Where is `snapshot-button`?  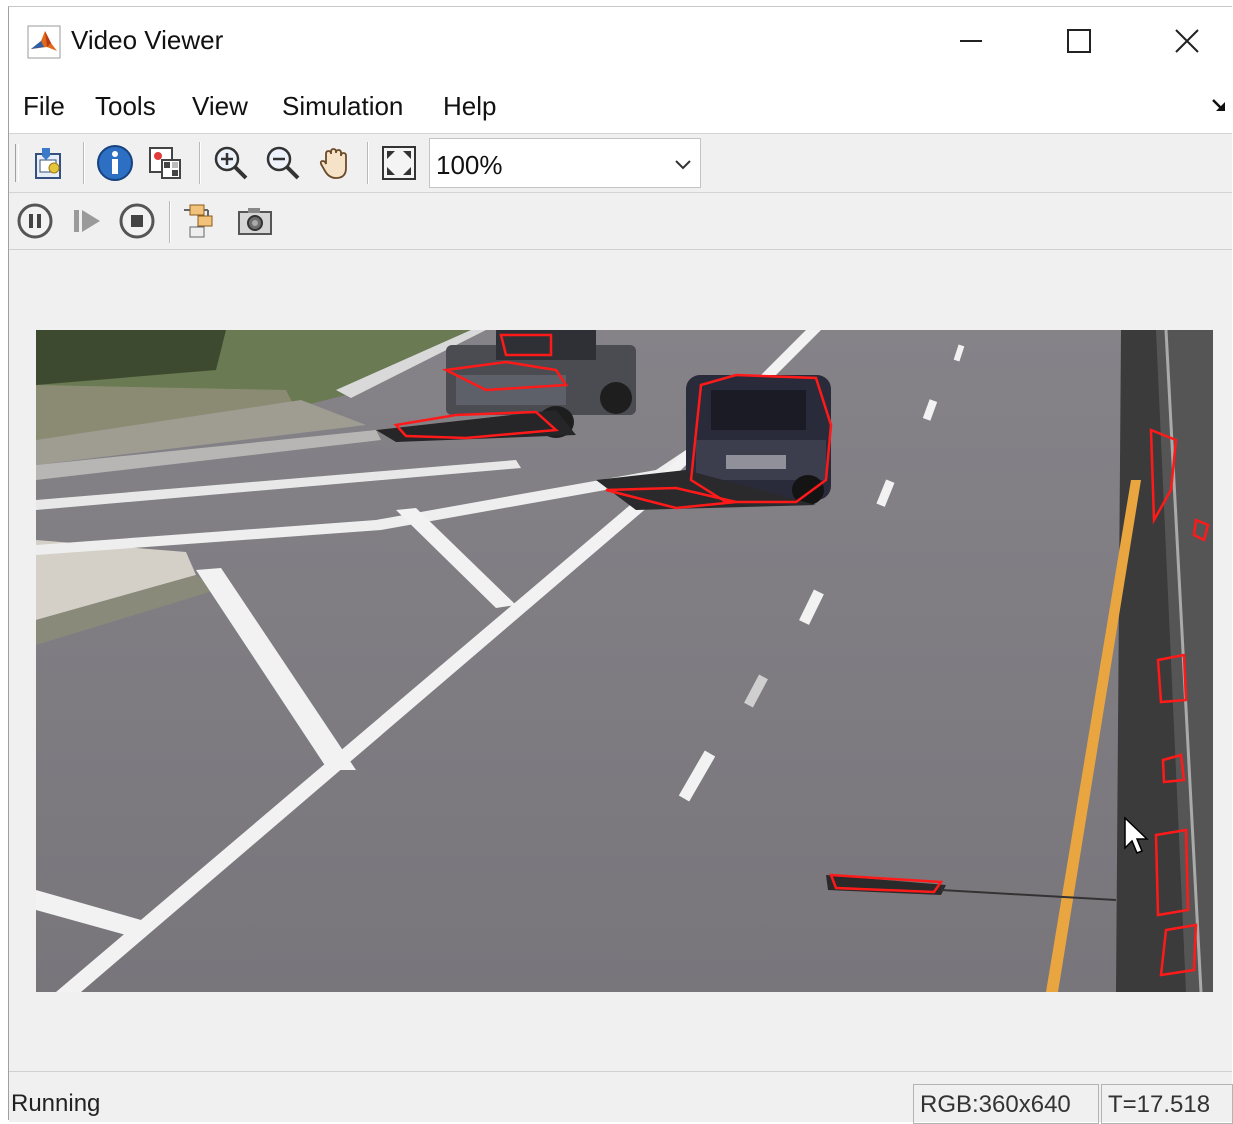 snapshot-button is located at coordinates (255, 221).